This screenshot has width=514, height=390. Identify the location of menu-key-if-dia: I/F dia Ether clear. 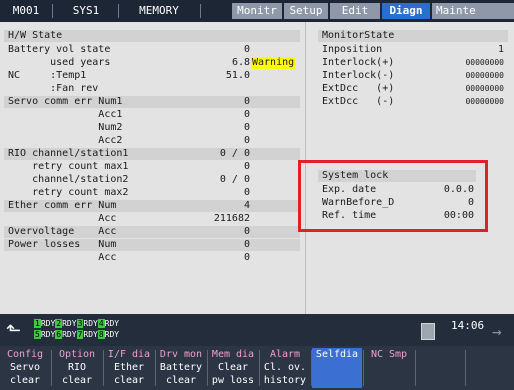
(129, 368).